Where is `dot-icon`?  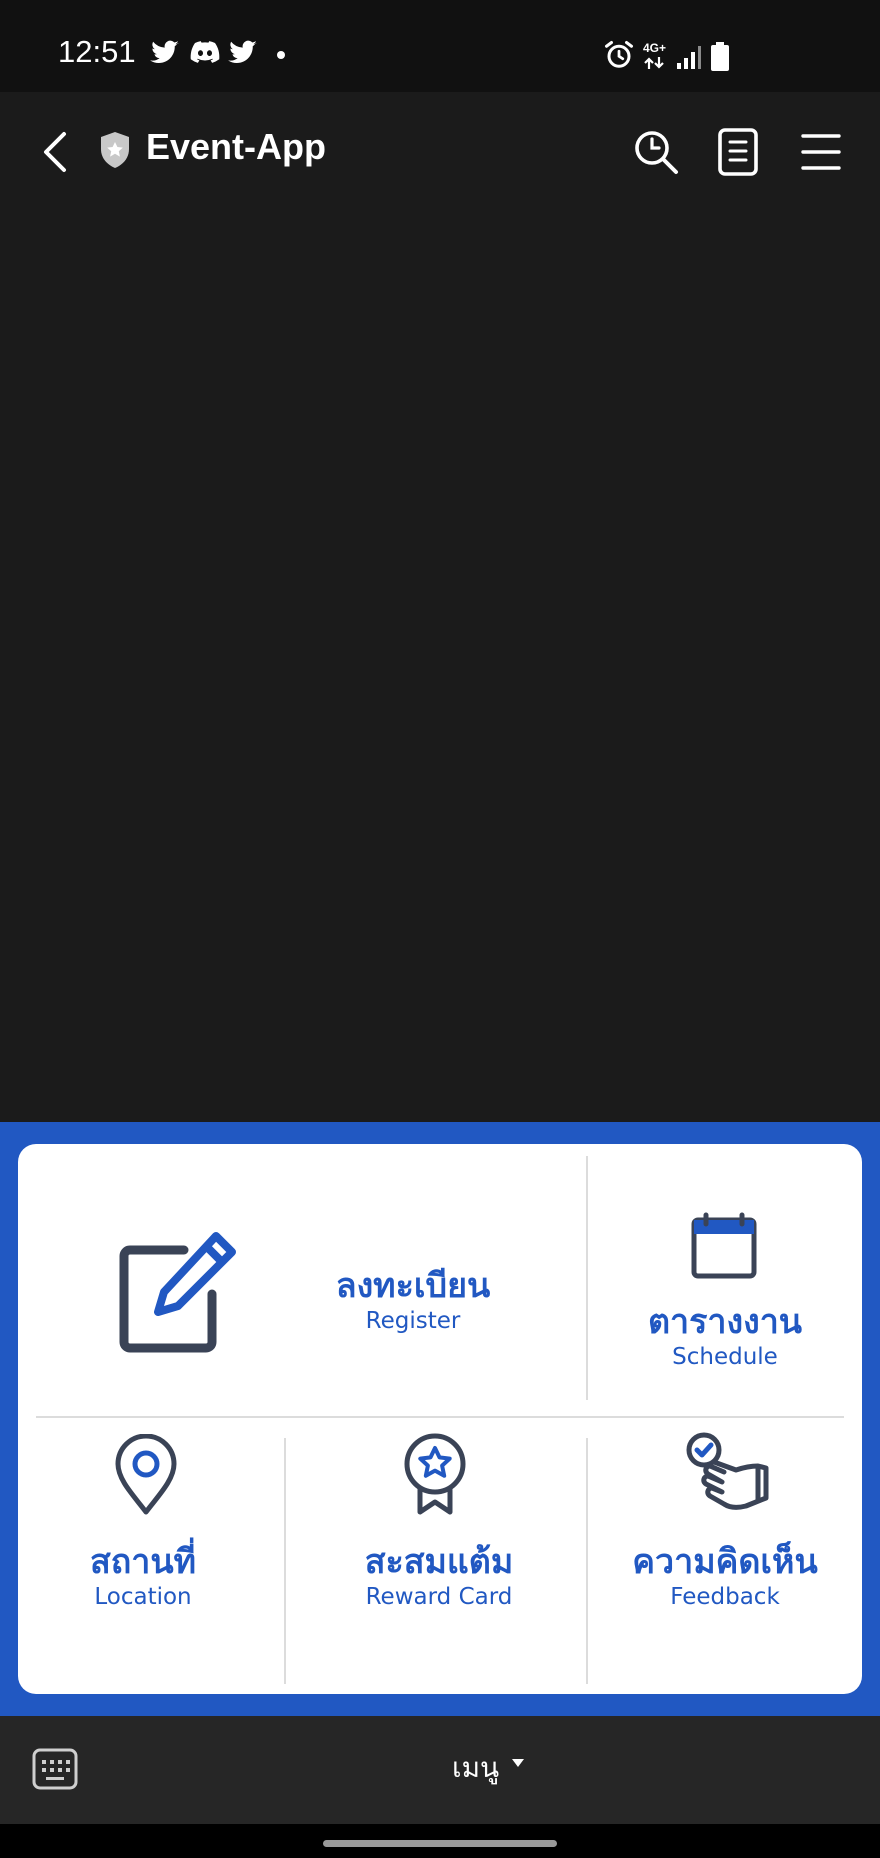
dot-icon is located at coordinates (281, 55).